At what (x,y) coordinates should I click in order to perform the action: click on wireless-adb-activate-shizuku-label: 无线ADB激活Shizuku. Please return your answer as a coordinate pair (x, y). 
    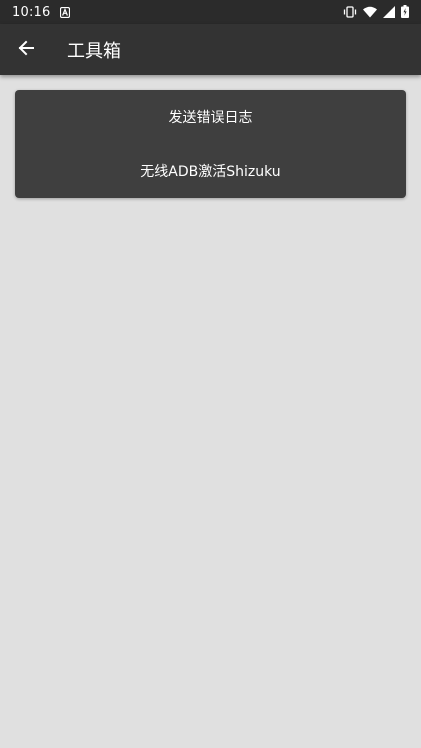
    Looking at the image, I should click on (210, 172).